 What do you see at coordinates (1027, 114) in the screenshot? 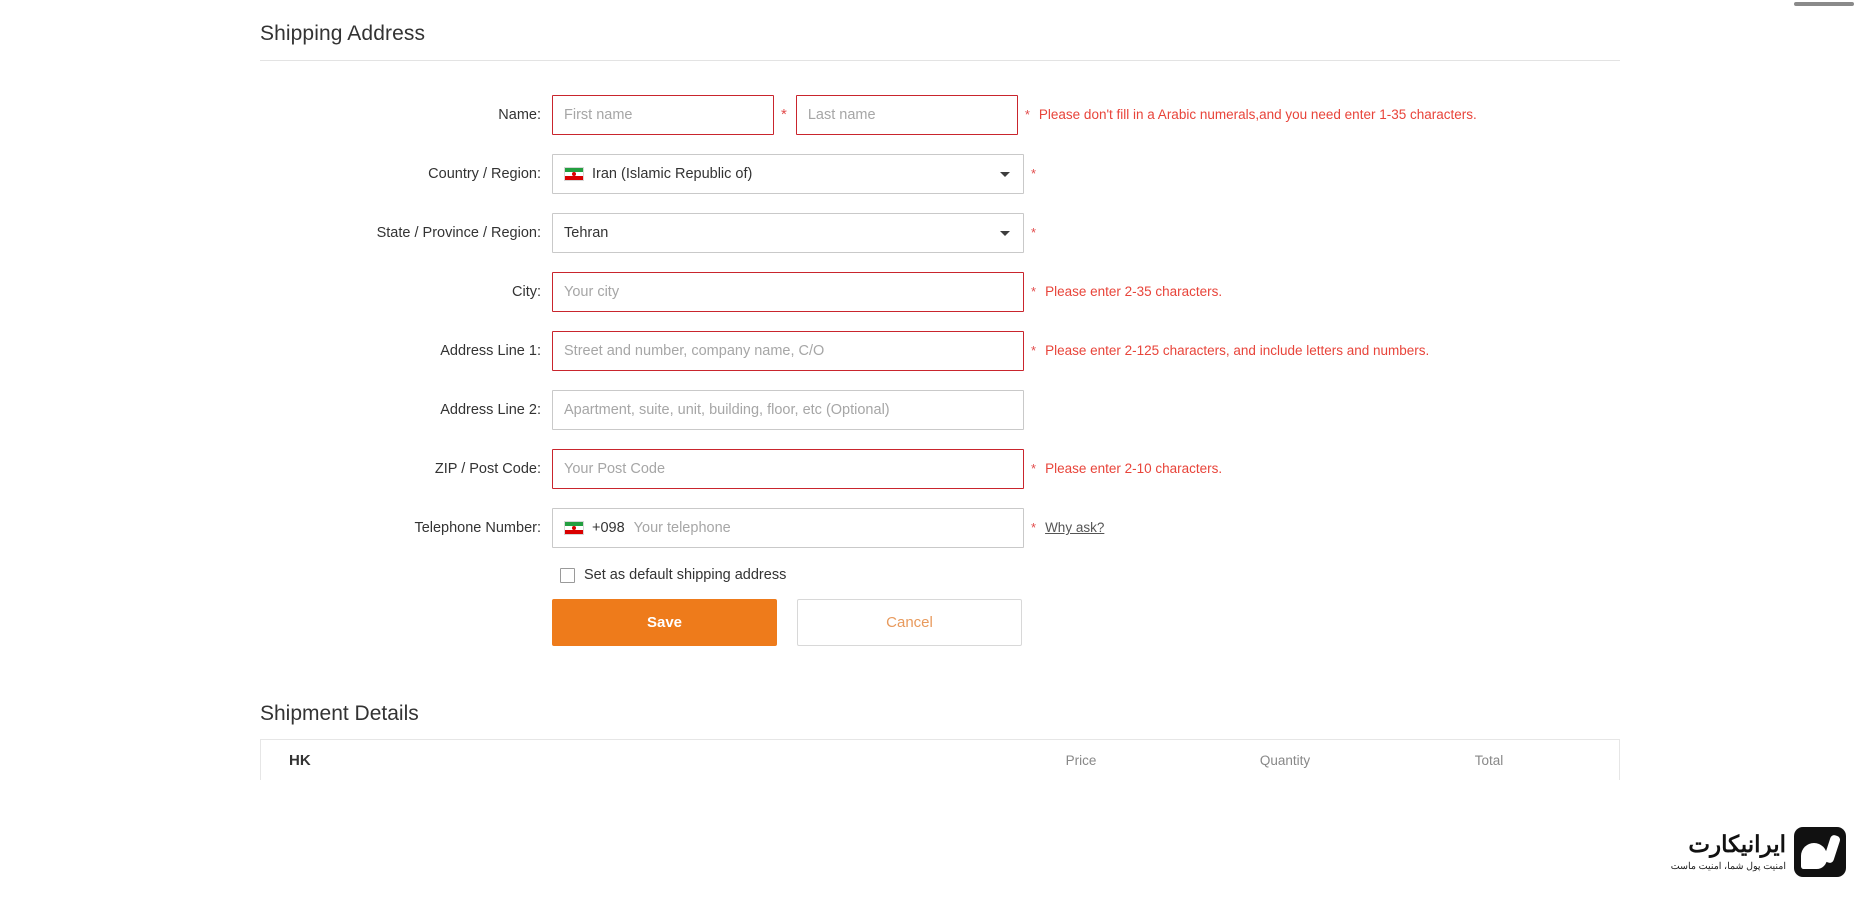
I see `last-name-required-asterisk: *` at bounding box center [1027, 114].